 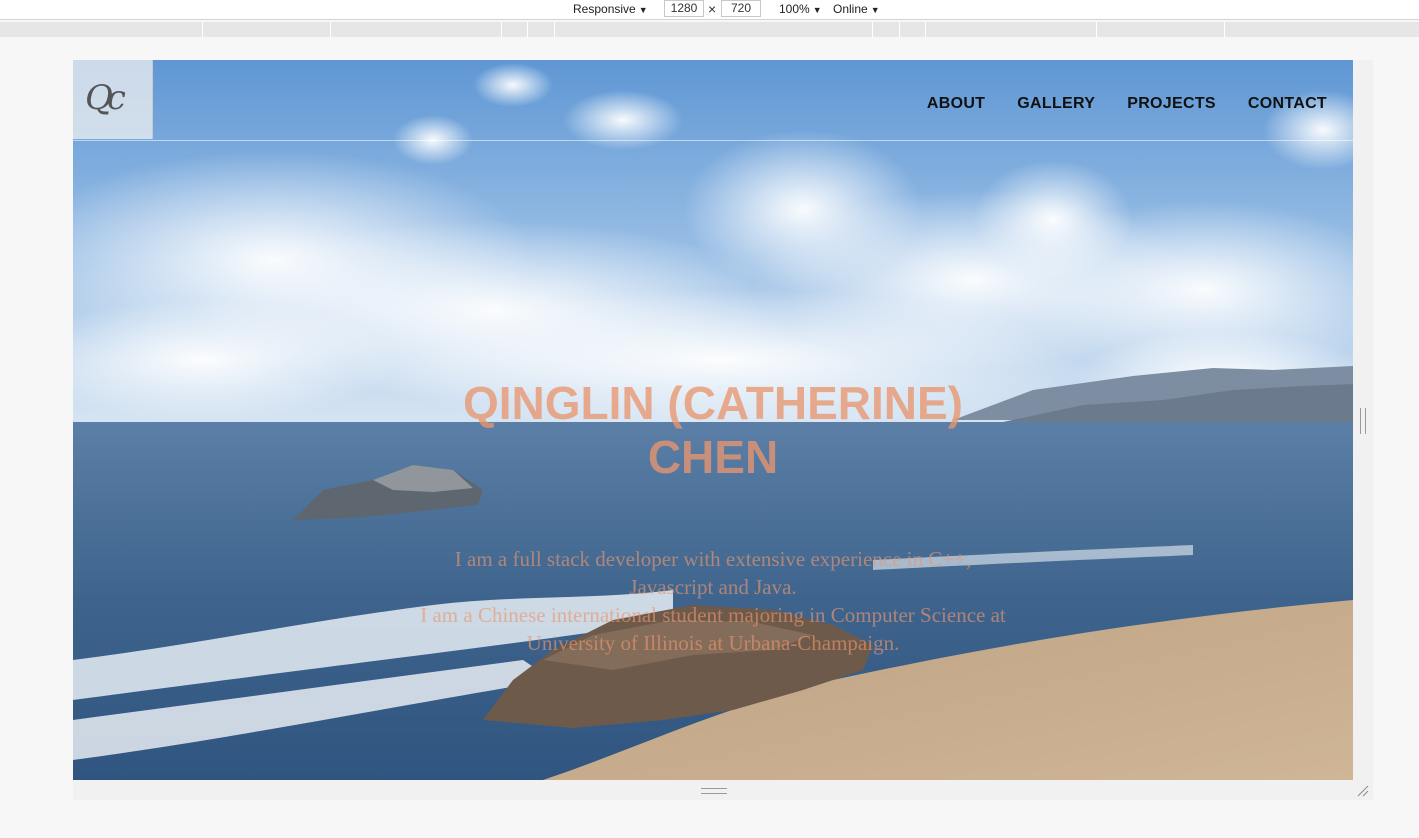 I want to click on nav-contact: CONTACT, so click(x=1287, y=104).